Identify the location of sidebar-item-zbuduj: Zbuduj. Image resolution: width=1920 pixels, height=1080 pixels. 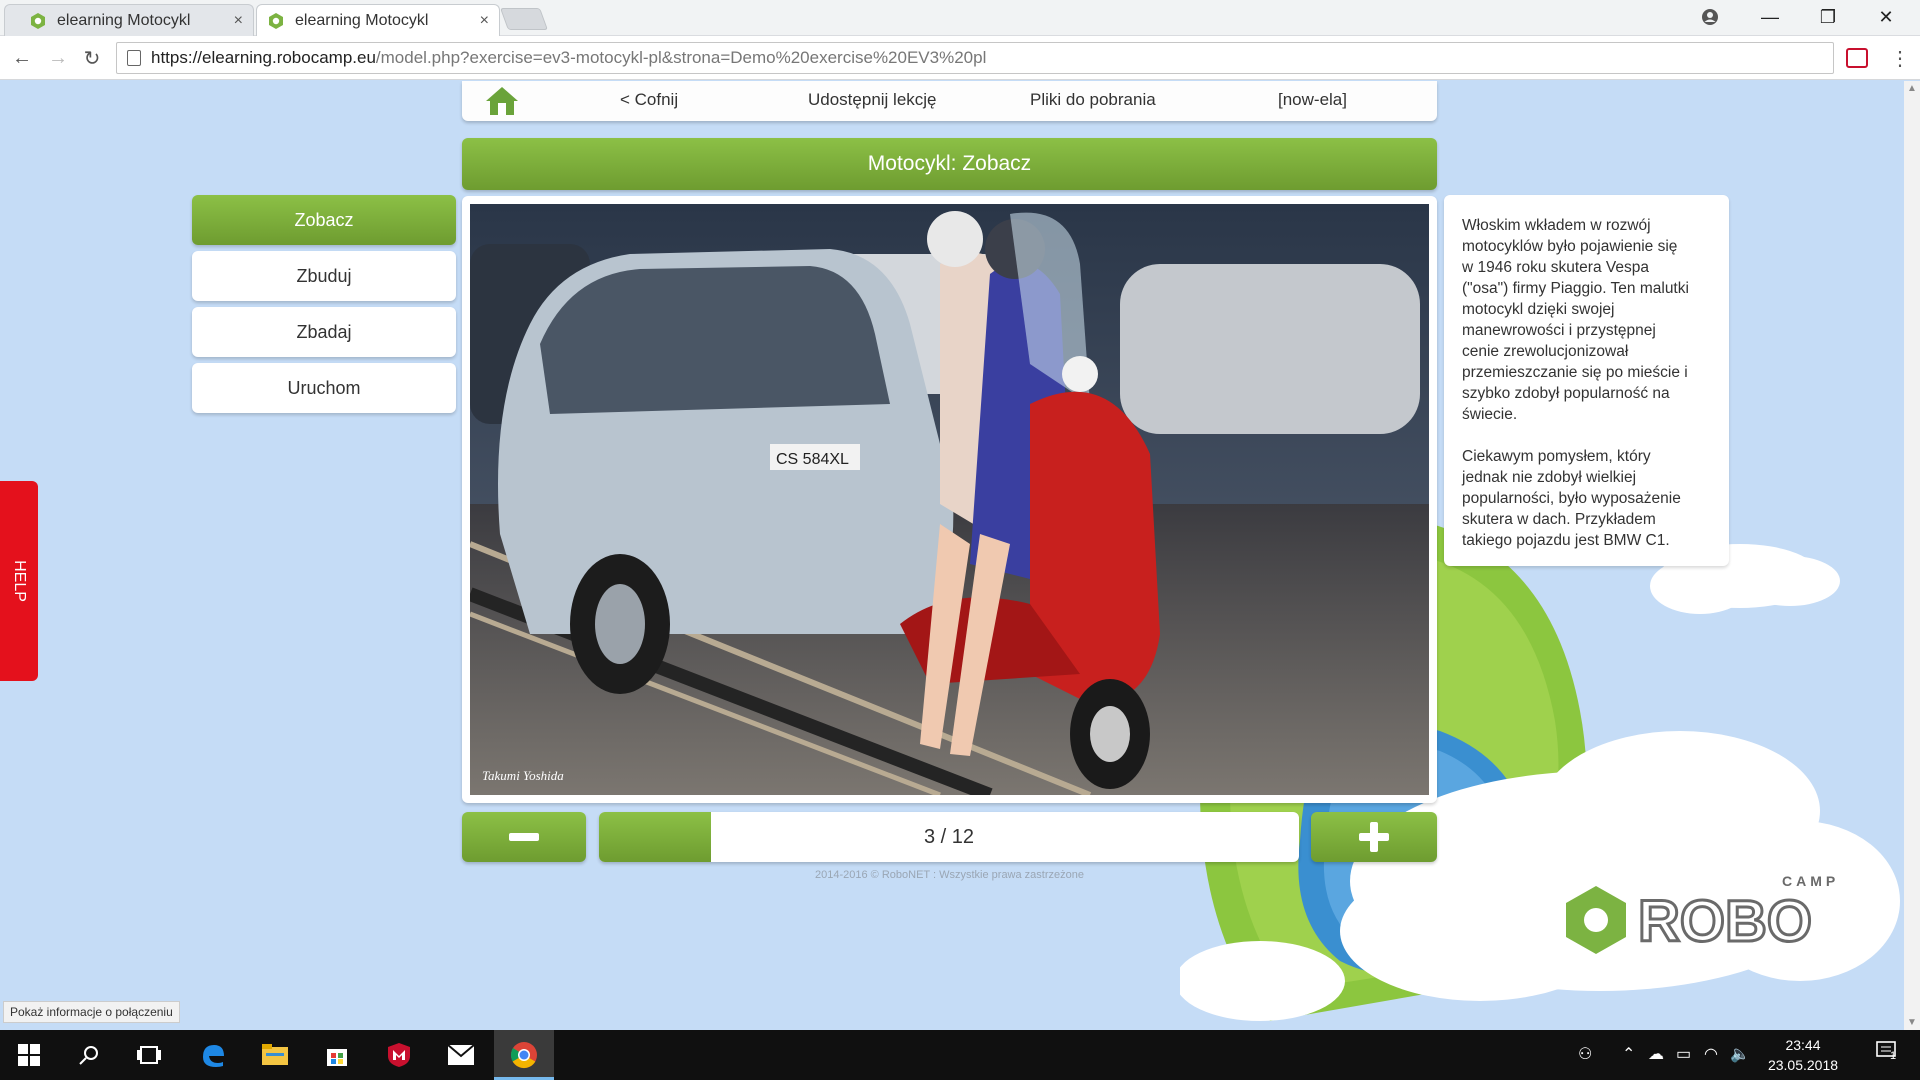
(324, 276).